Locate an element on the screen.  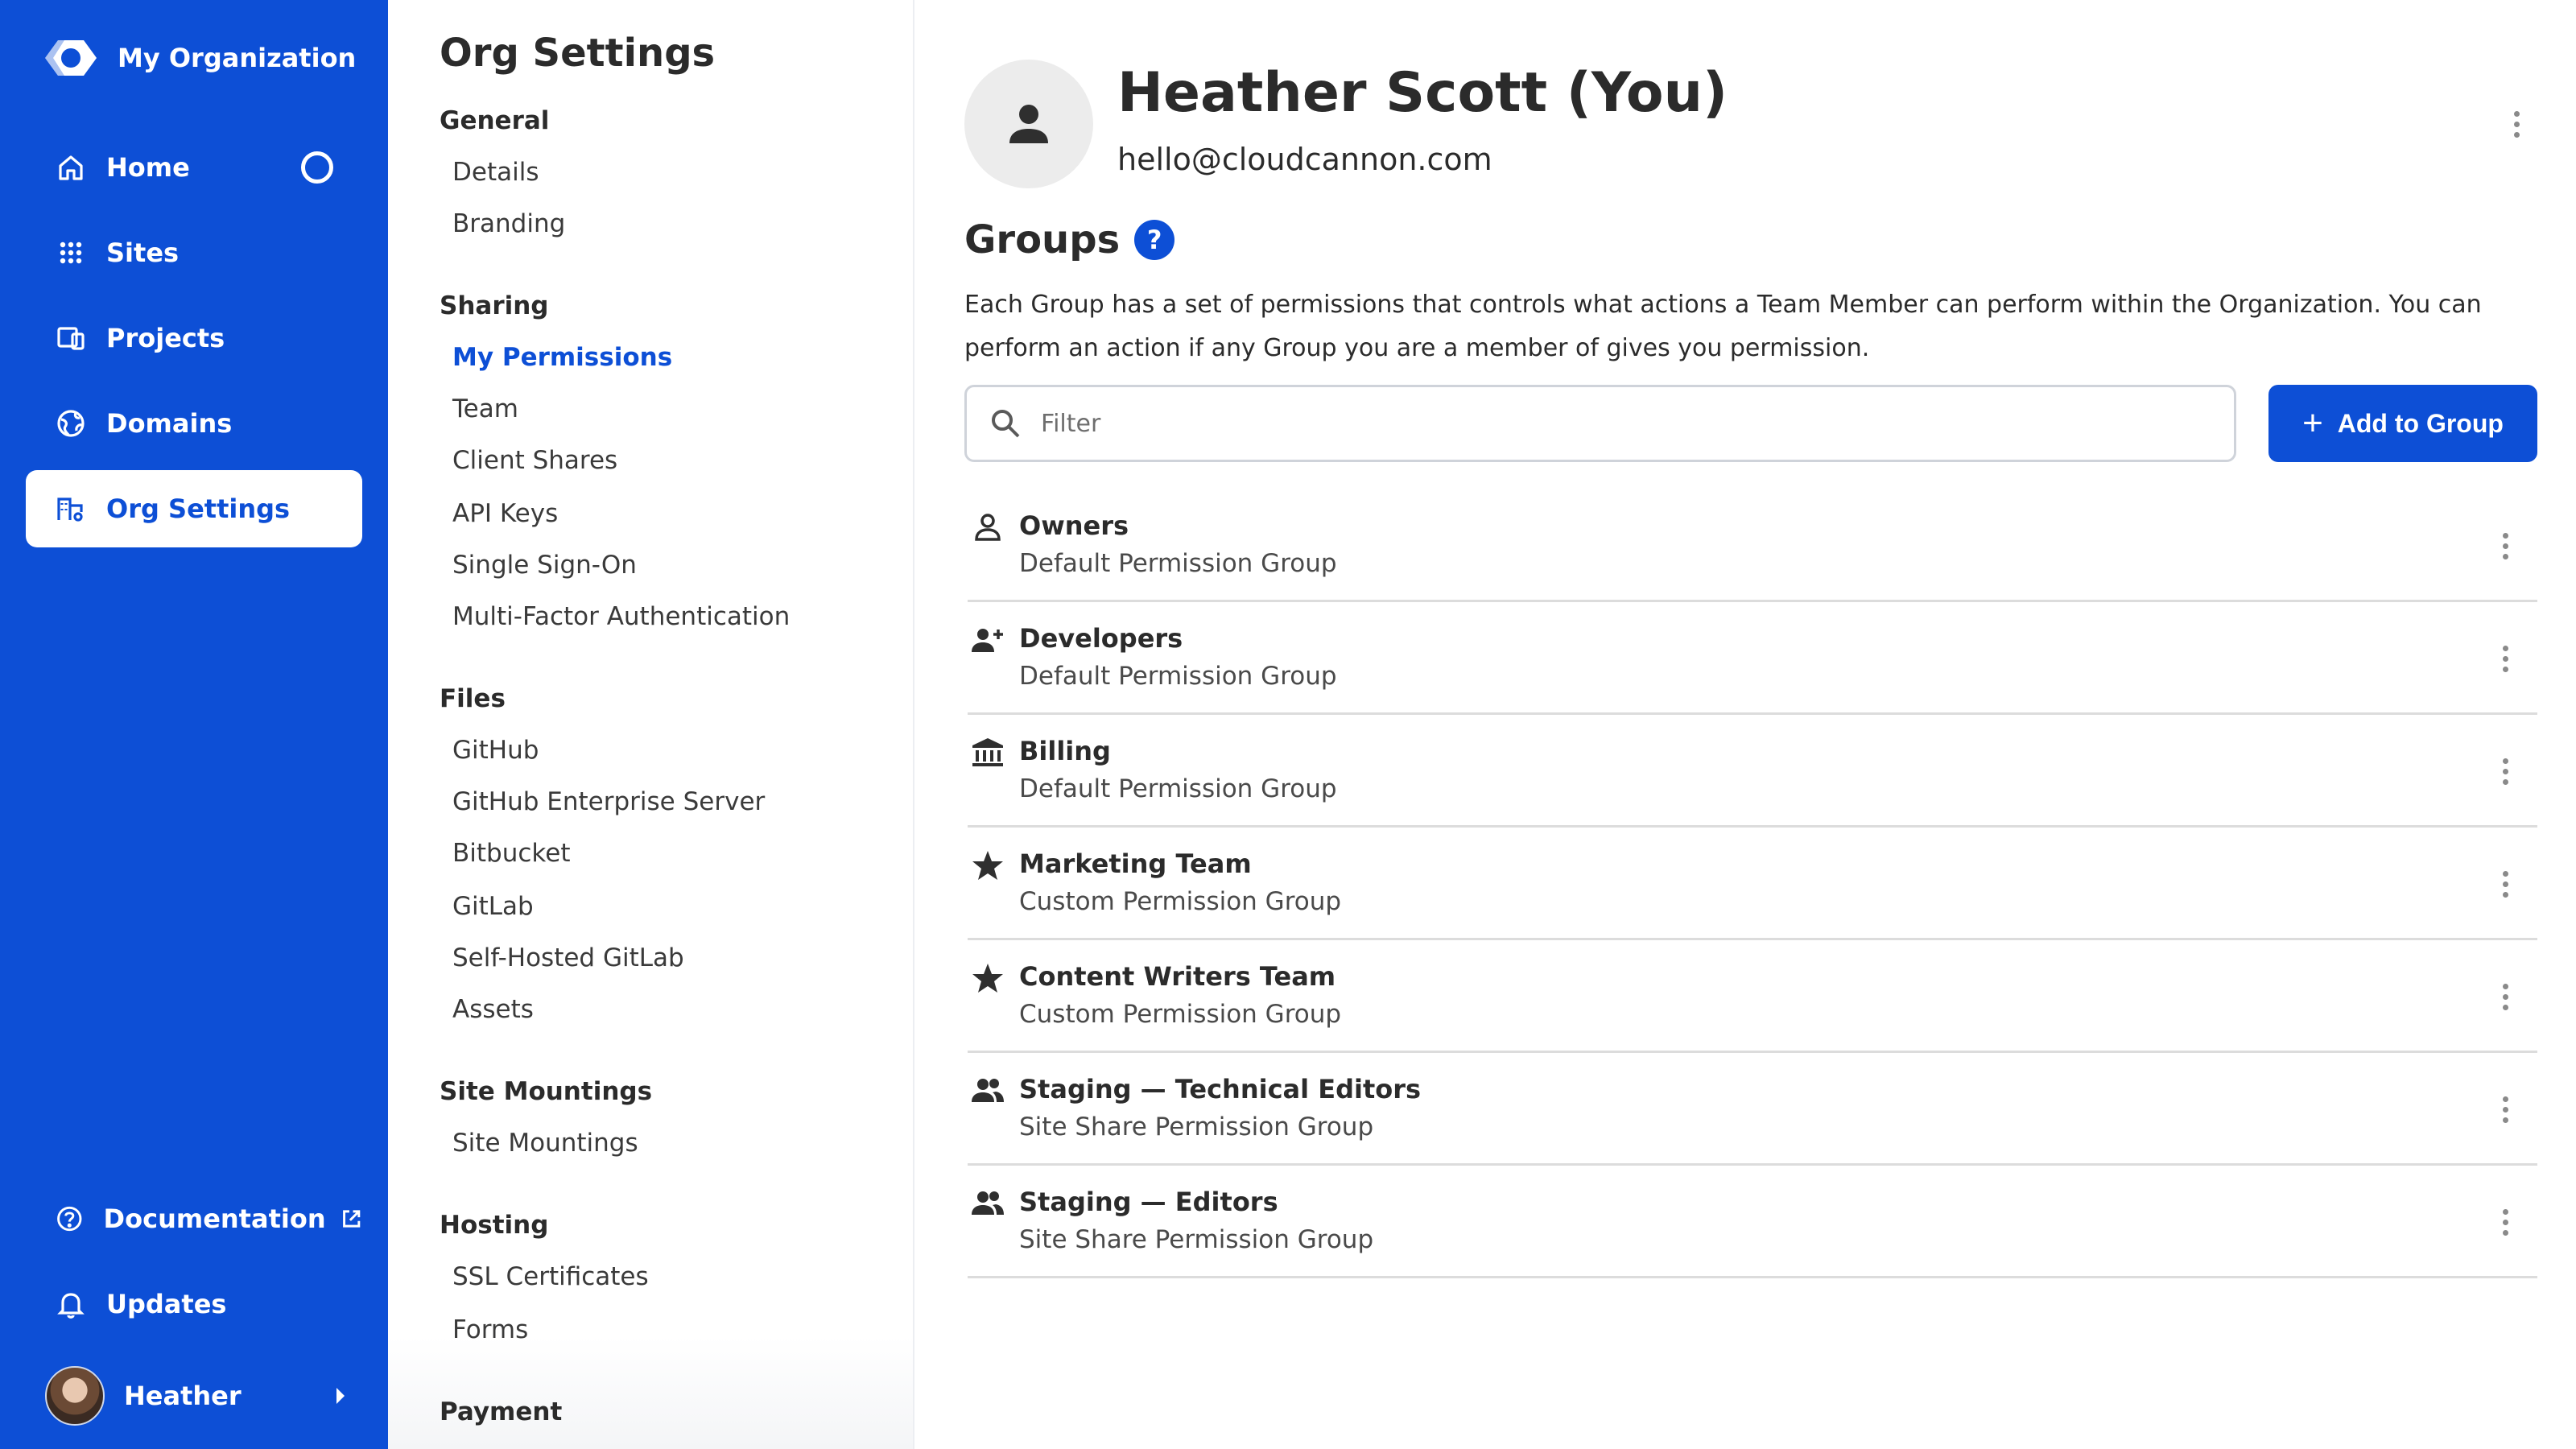
nav-home: Home is located at coordinates (194, 167).